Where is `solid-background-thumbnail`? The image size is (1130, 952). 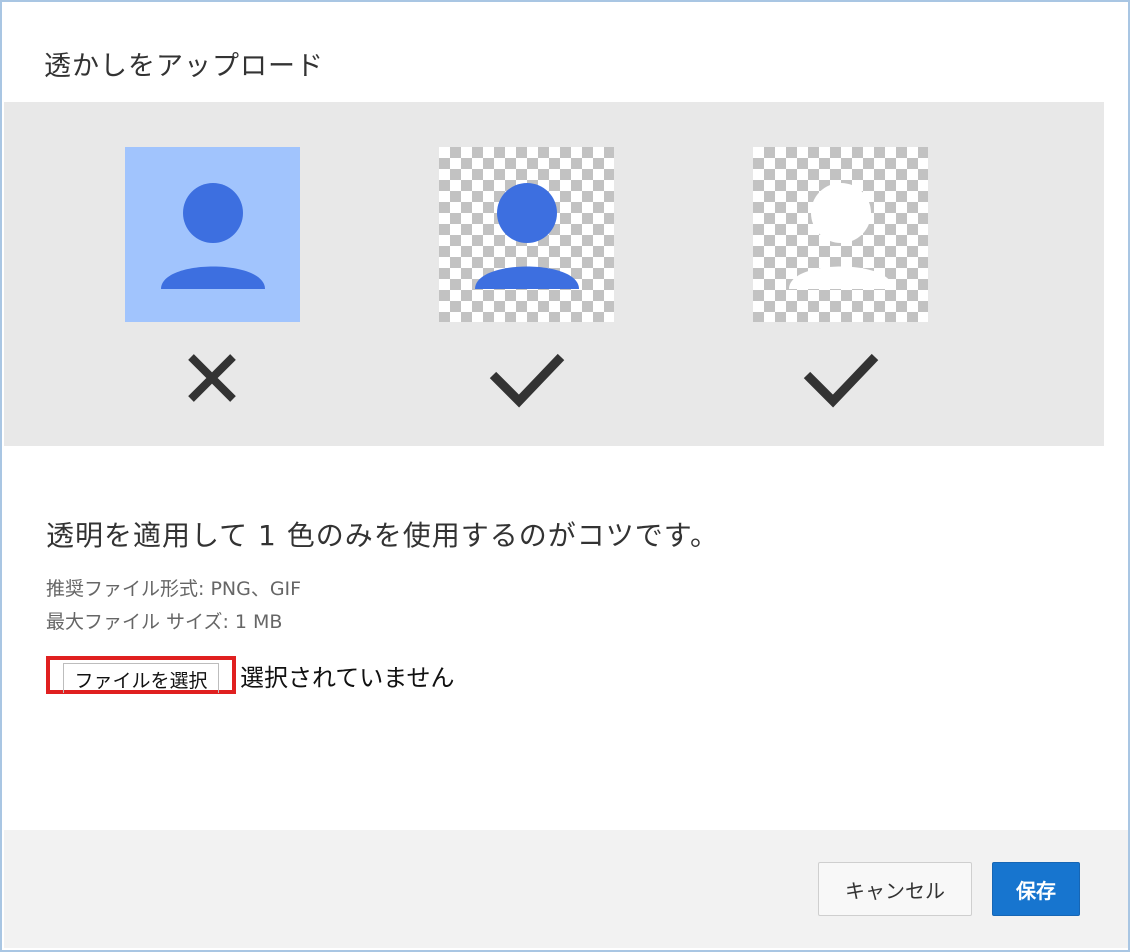 solid-background-thumbnail is located at coordinates (212, 234).